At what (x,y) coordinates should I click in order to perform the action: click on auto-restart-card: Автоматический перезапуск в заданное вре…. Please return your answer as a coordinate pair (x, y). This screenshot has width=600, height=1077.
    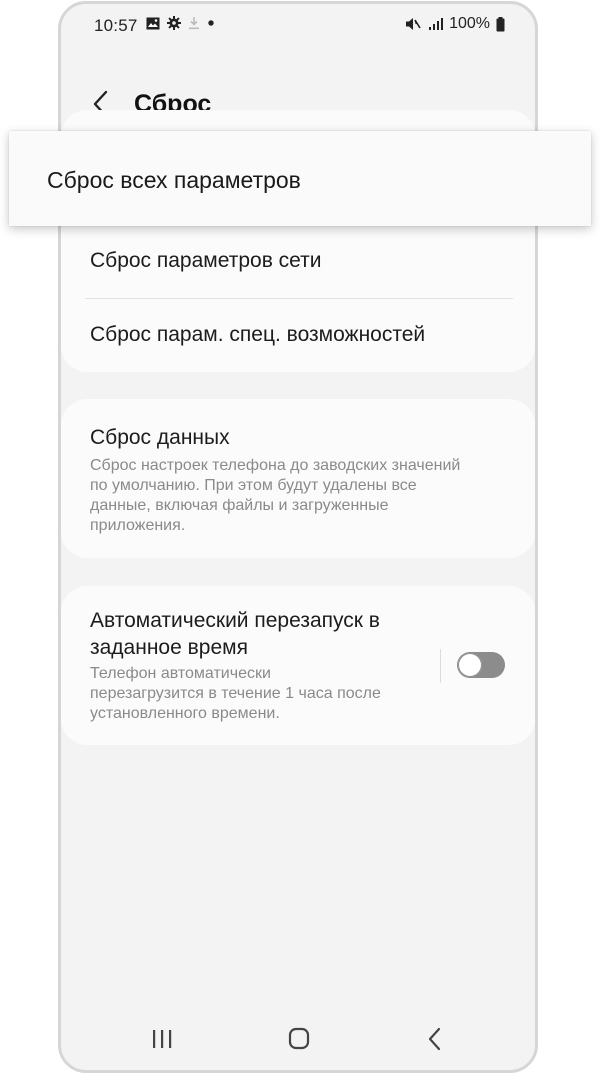
    Looking at the image, I should click on (298, 665).